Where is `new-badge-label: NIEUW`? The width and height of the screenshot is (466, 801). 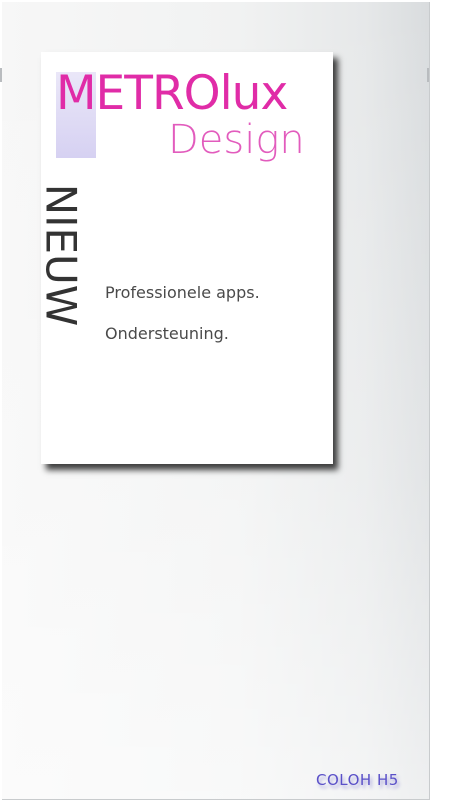 new-badge-label: NIEUW is located at coordinates (60, 255).